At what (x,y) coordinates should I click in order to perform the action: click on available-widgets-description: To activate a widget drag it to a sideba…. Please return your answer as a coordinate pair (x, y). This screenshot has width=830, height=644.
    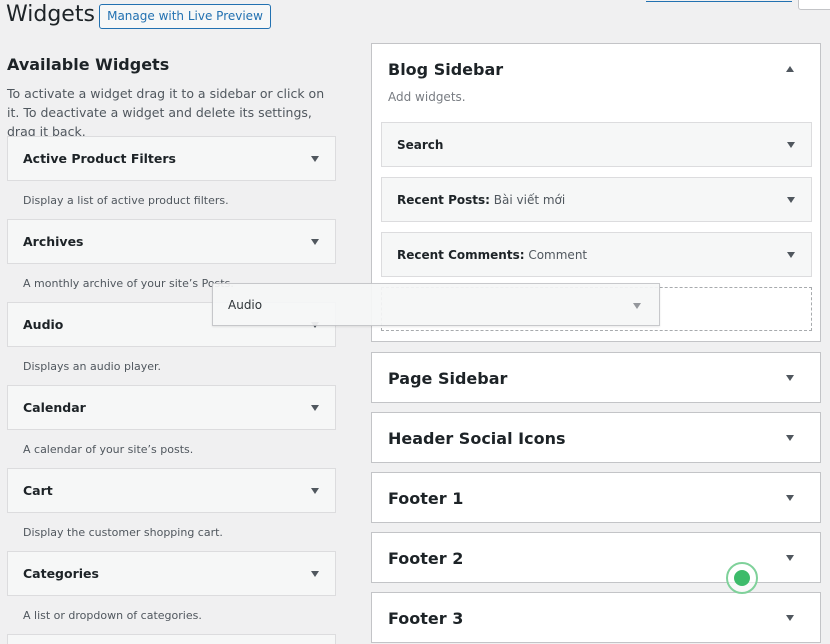
    Looking at the image, I should click on (166, 112).